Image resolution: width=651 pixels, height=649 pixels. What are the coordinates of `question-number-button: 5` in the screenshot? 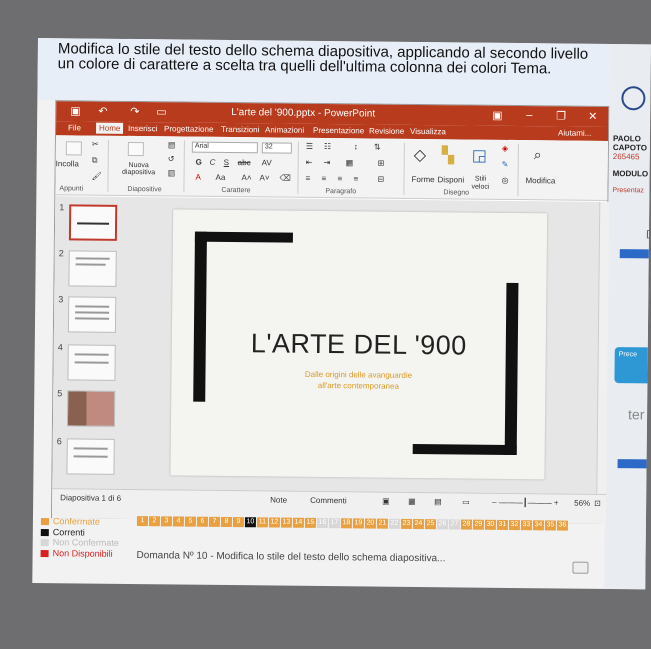 It's located at (190, 521).